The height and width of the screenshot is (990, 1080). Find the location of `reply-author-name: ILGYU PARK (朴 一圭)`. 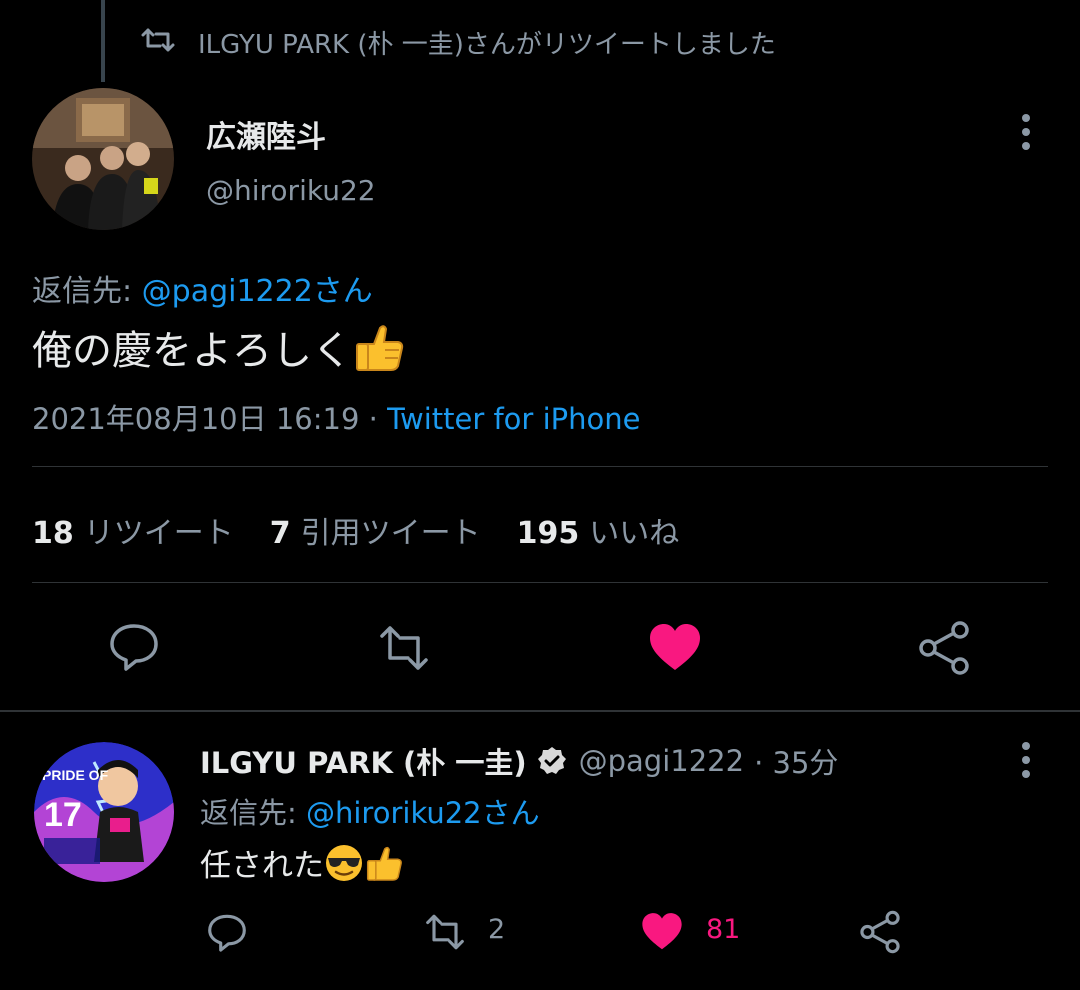

reply-author-name: ILGYU PARK (朴 一圭) is located at coordinates (363, 761).